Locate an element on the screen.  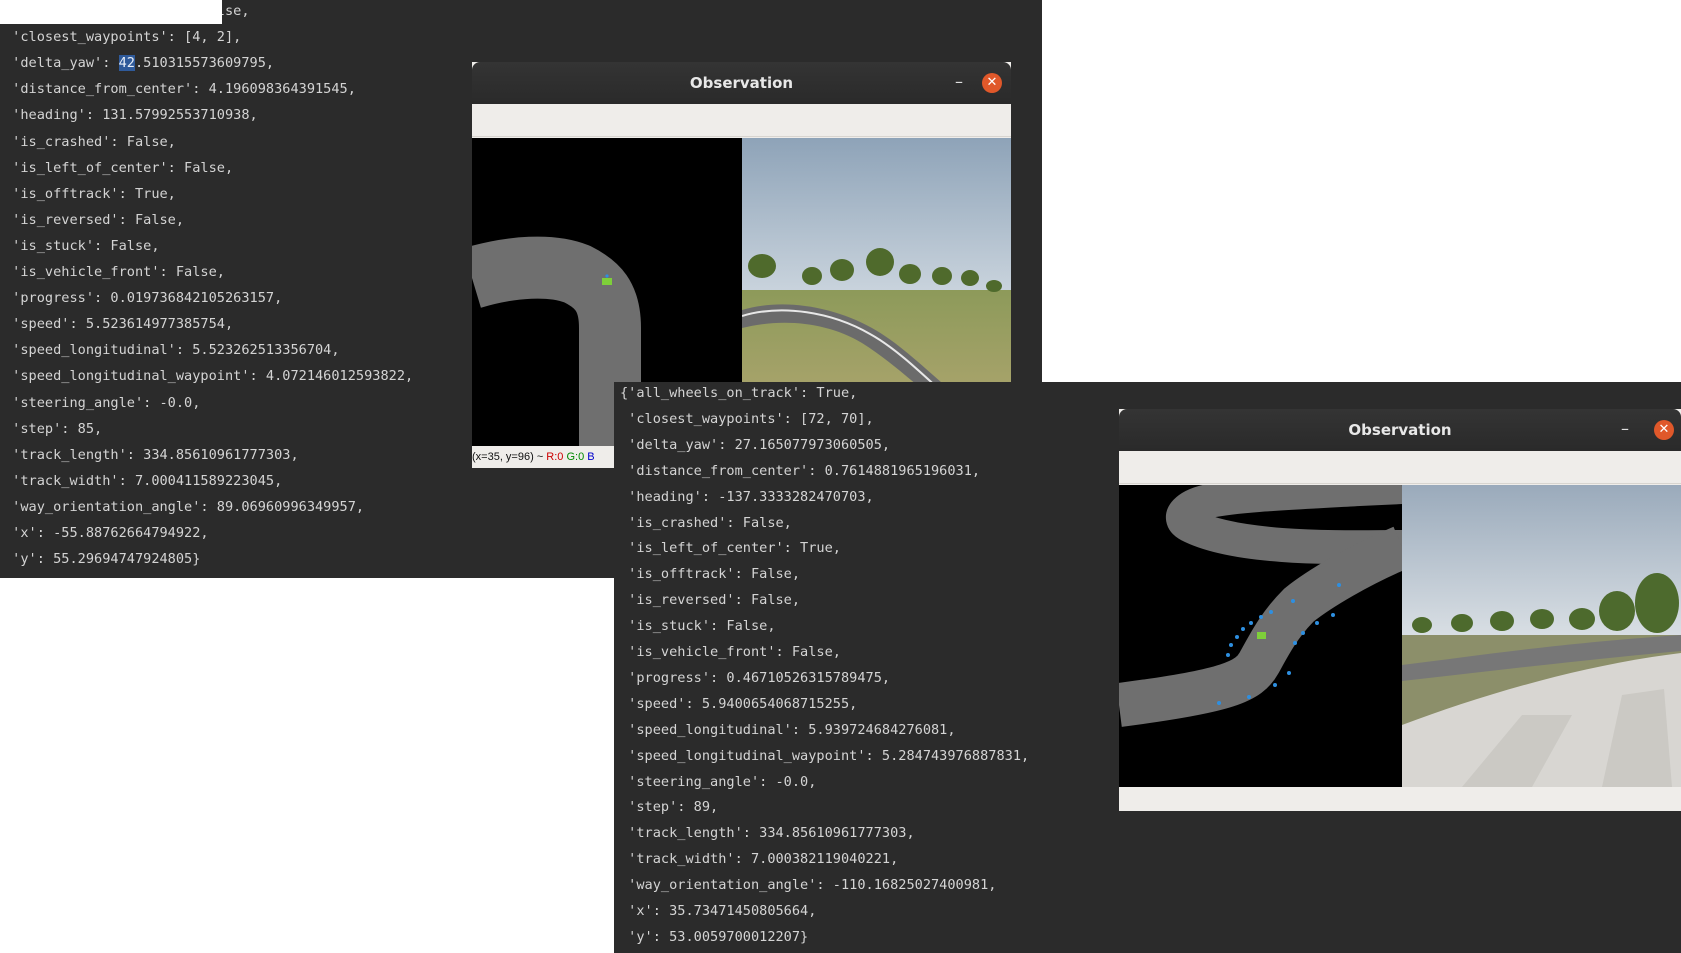
terminal-line: 'y': 55.29694747924805} is located at coordinates (102, 559).